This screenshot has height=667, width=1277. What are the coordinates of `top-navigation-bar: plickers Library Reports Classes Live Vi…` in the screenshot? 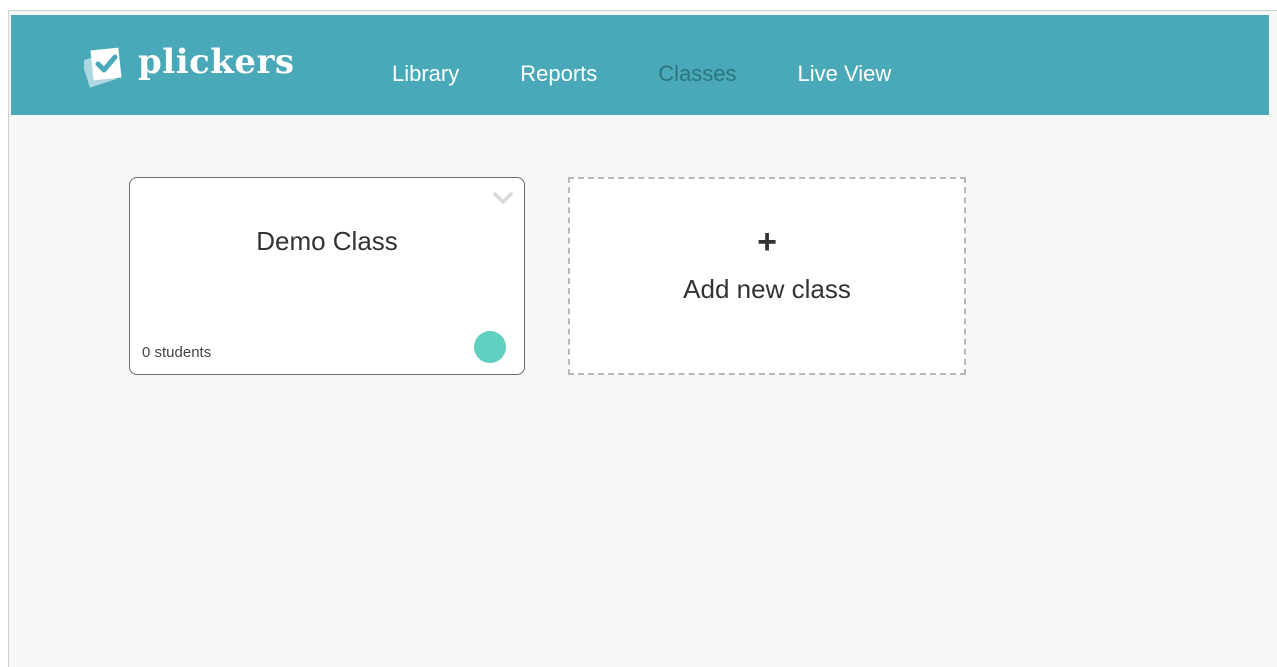 It's located at (640, 65).